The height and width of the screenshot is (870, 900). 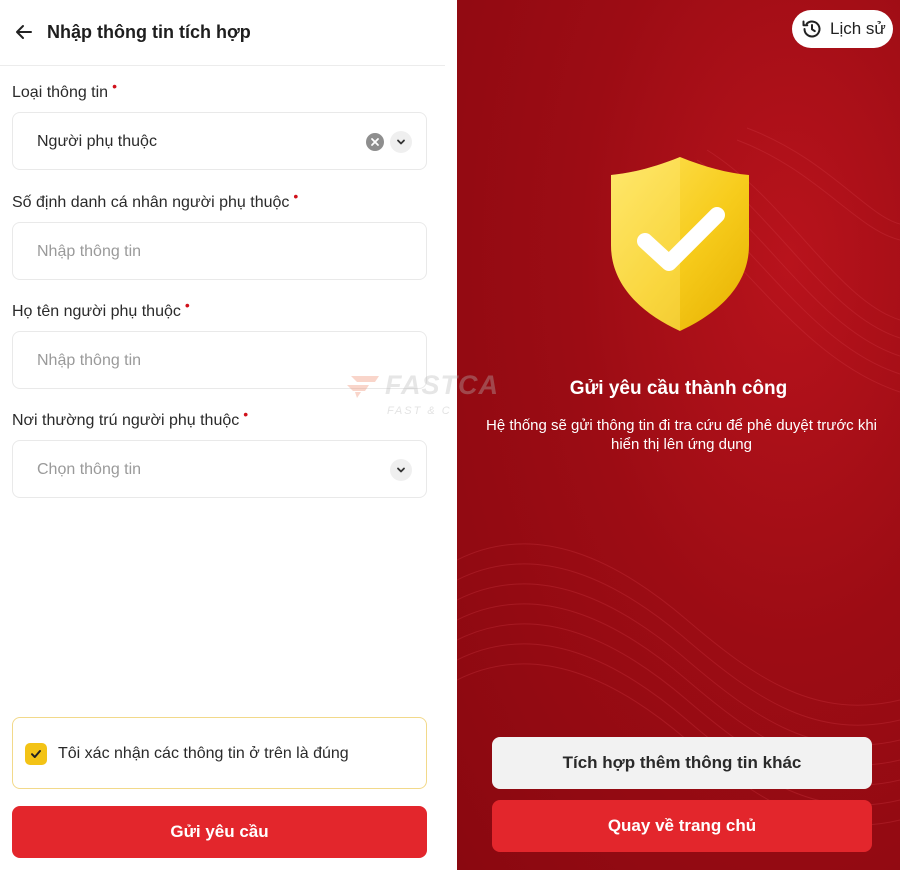 I want to click on field-label-text: Họ tên người phụ thuộc, so click(x=96, y=311).